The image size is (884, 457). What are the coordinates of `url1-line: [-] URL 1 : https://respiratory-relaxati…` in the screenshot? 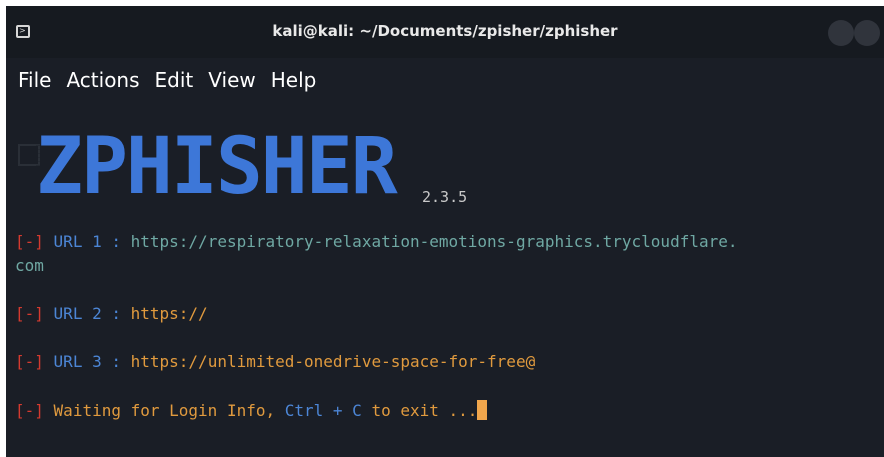 It's located at (376, 242).